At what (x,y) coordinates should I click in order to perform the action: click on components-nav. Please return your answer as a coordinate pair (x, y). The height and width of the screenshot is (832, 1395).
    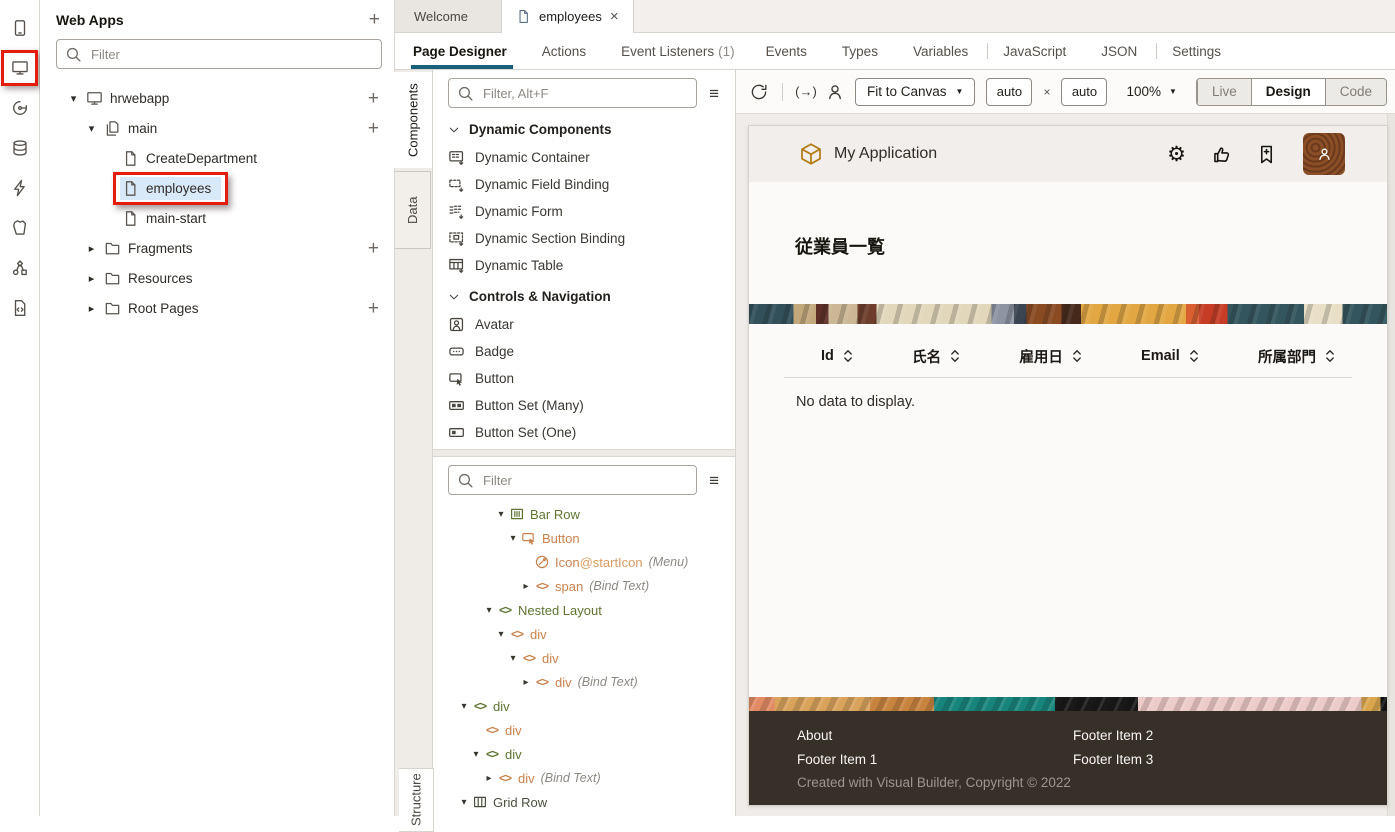
    Looking at the image, I should click on (19, 228).